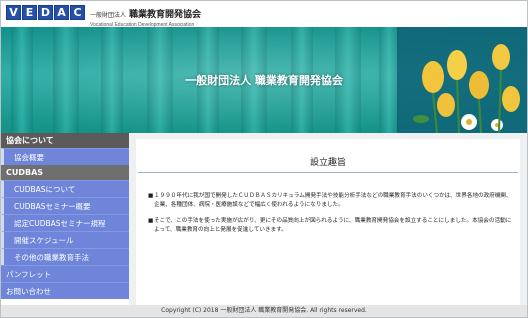 The image size is (528, 318). I want to click on hero-title: 一般財団法人 職業教育開発協会, so click(264, 80).